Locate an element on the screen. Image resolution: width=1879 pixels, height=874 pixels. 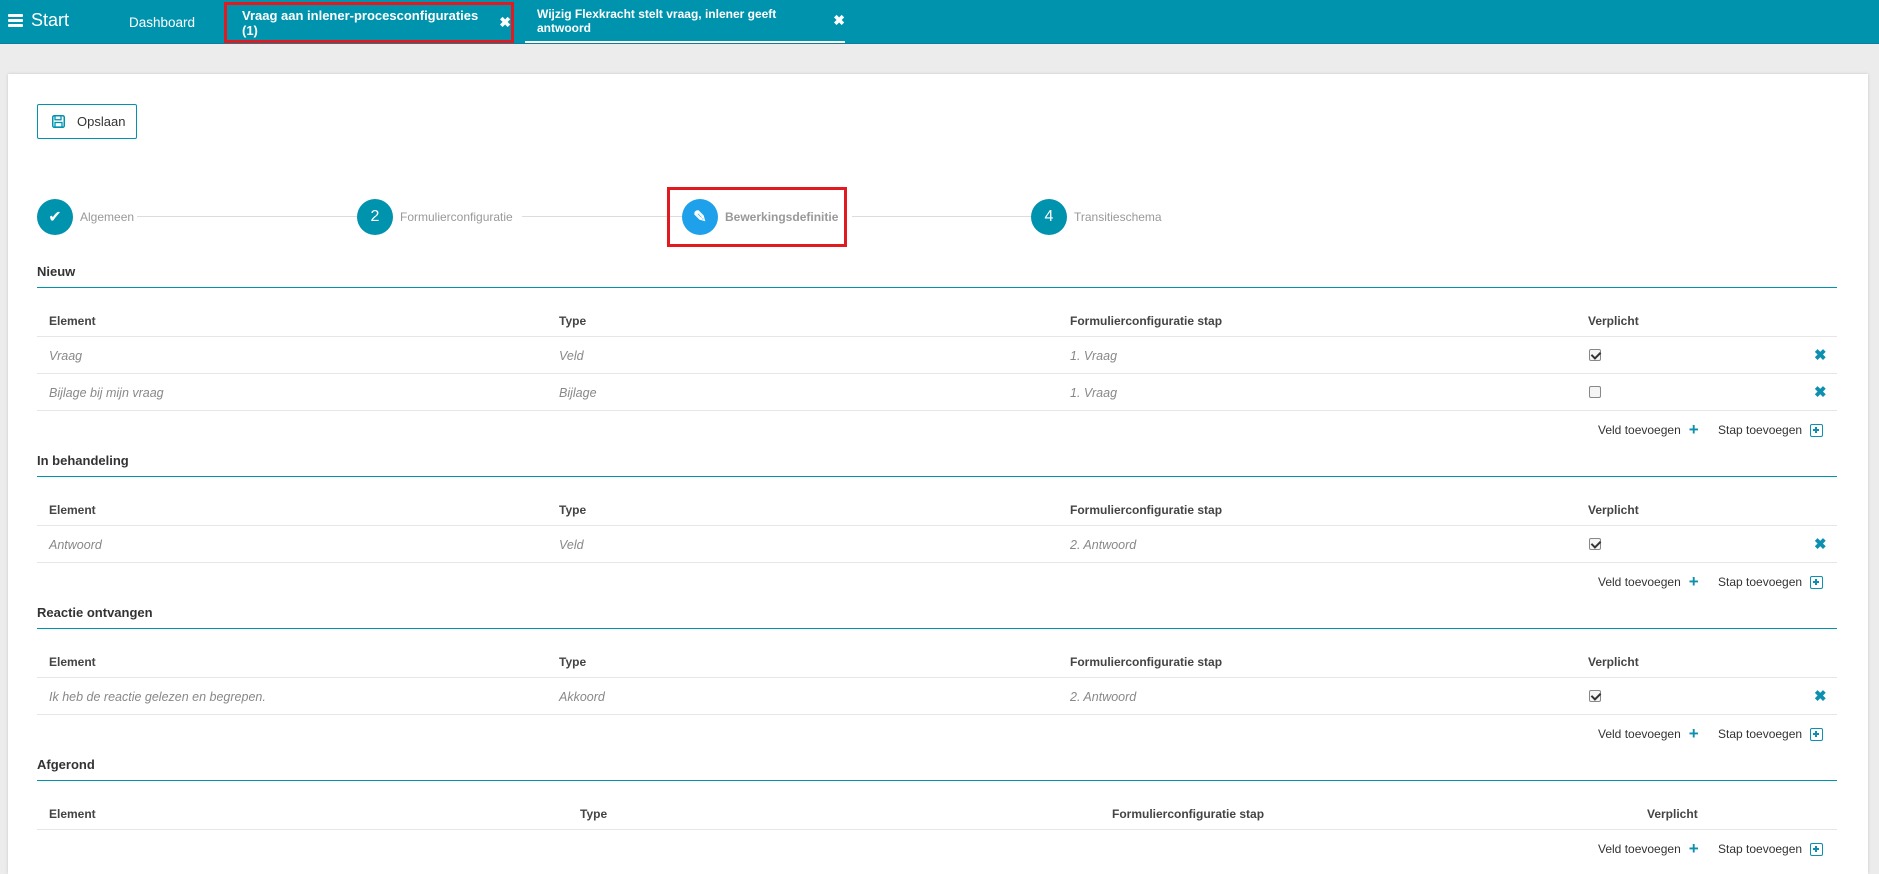
step-number: 4 is located at coordinates (1049, 217).